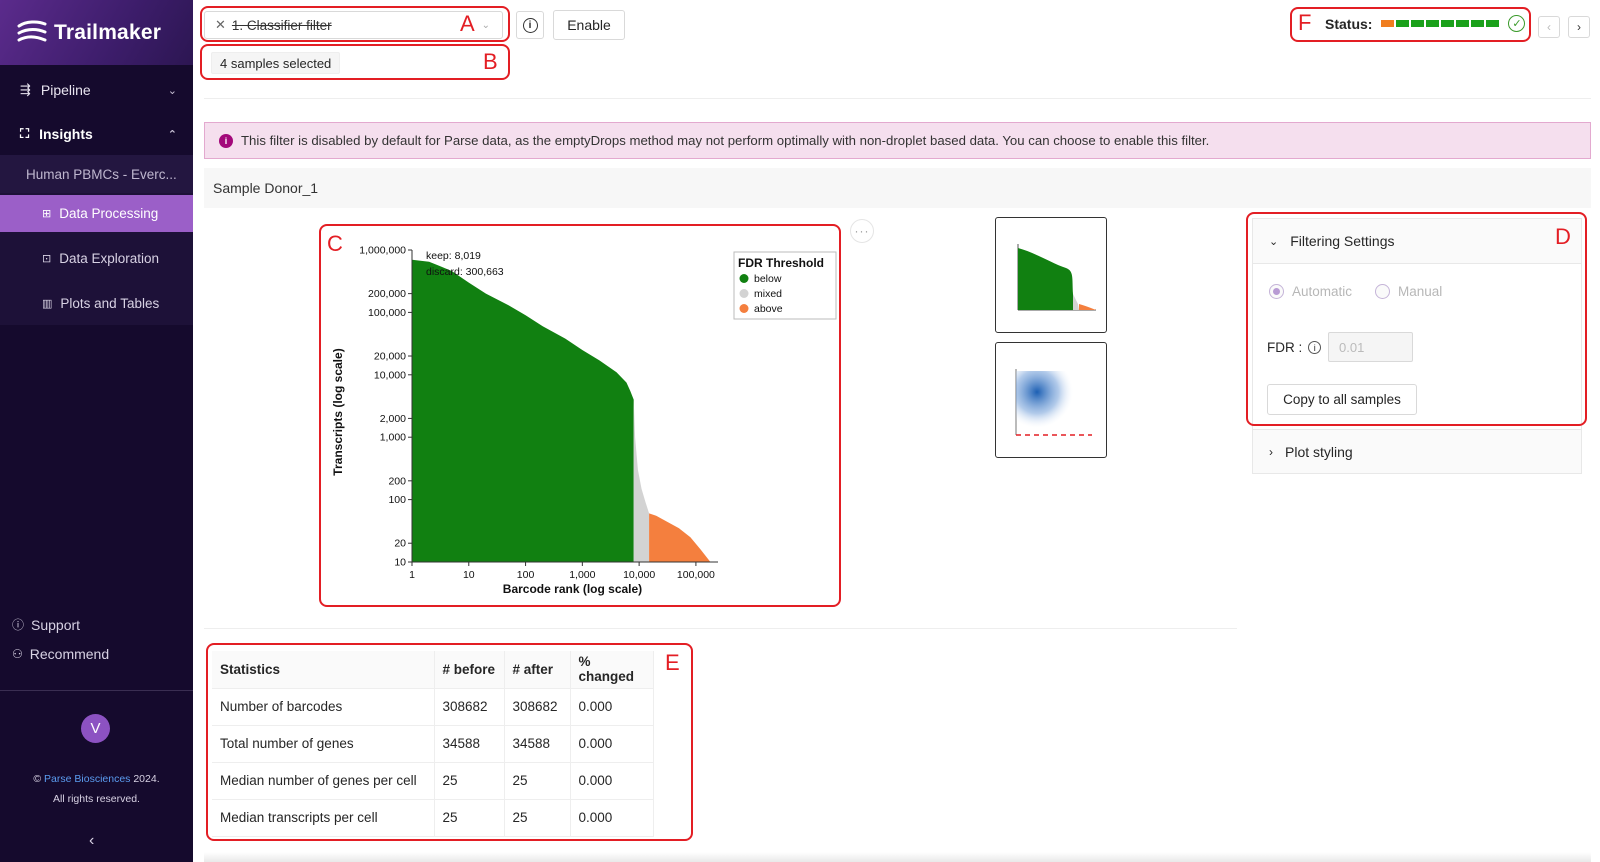 The height and width of the screenshot is (862, 1600). I want to click on data-processing-icon: ⊞, so click(47, 214).